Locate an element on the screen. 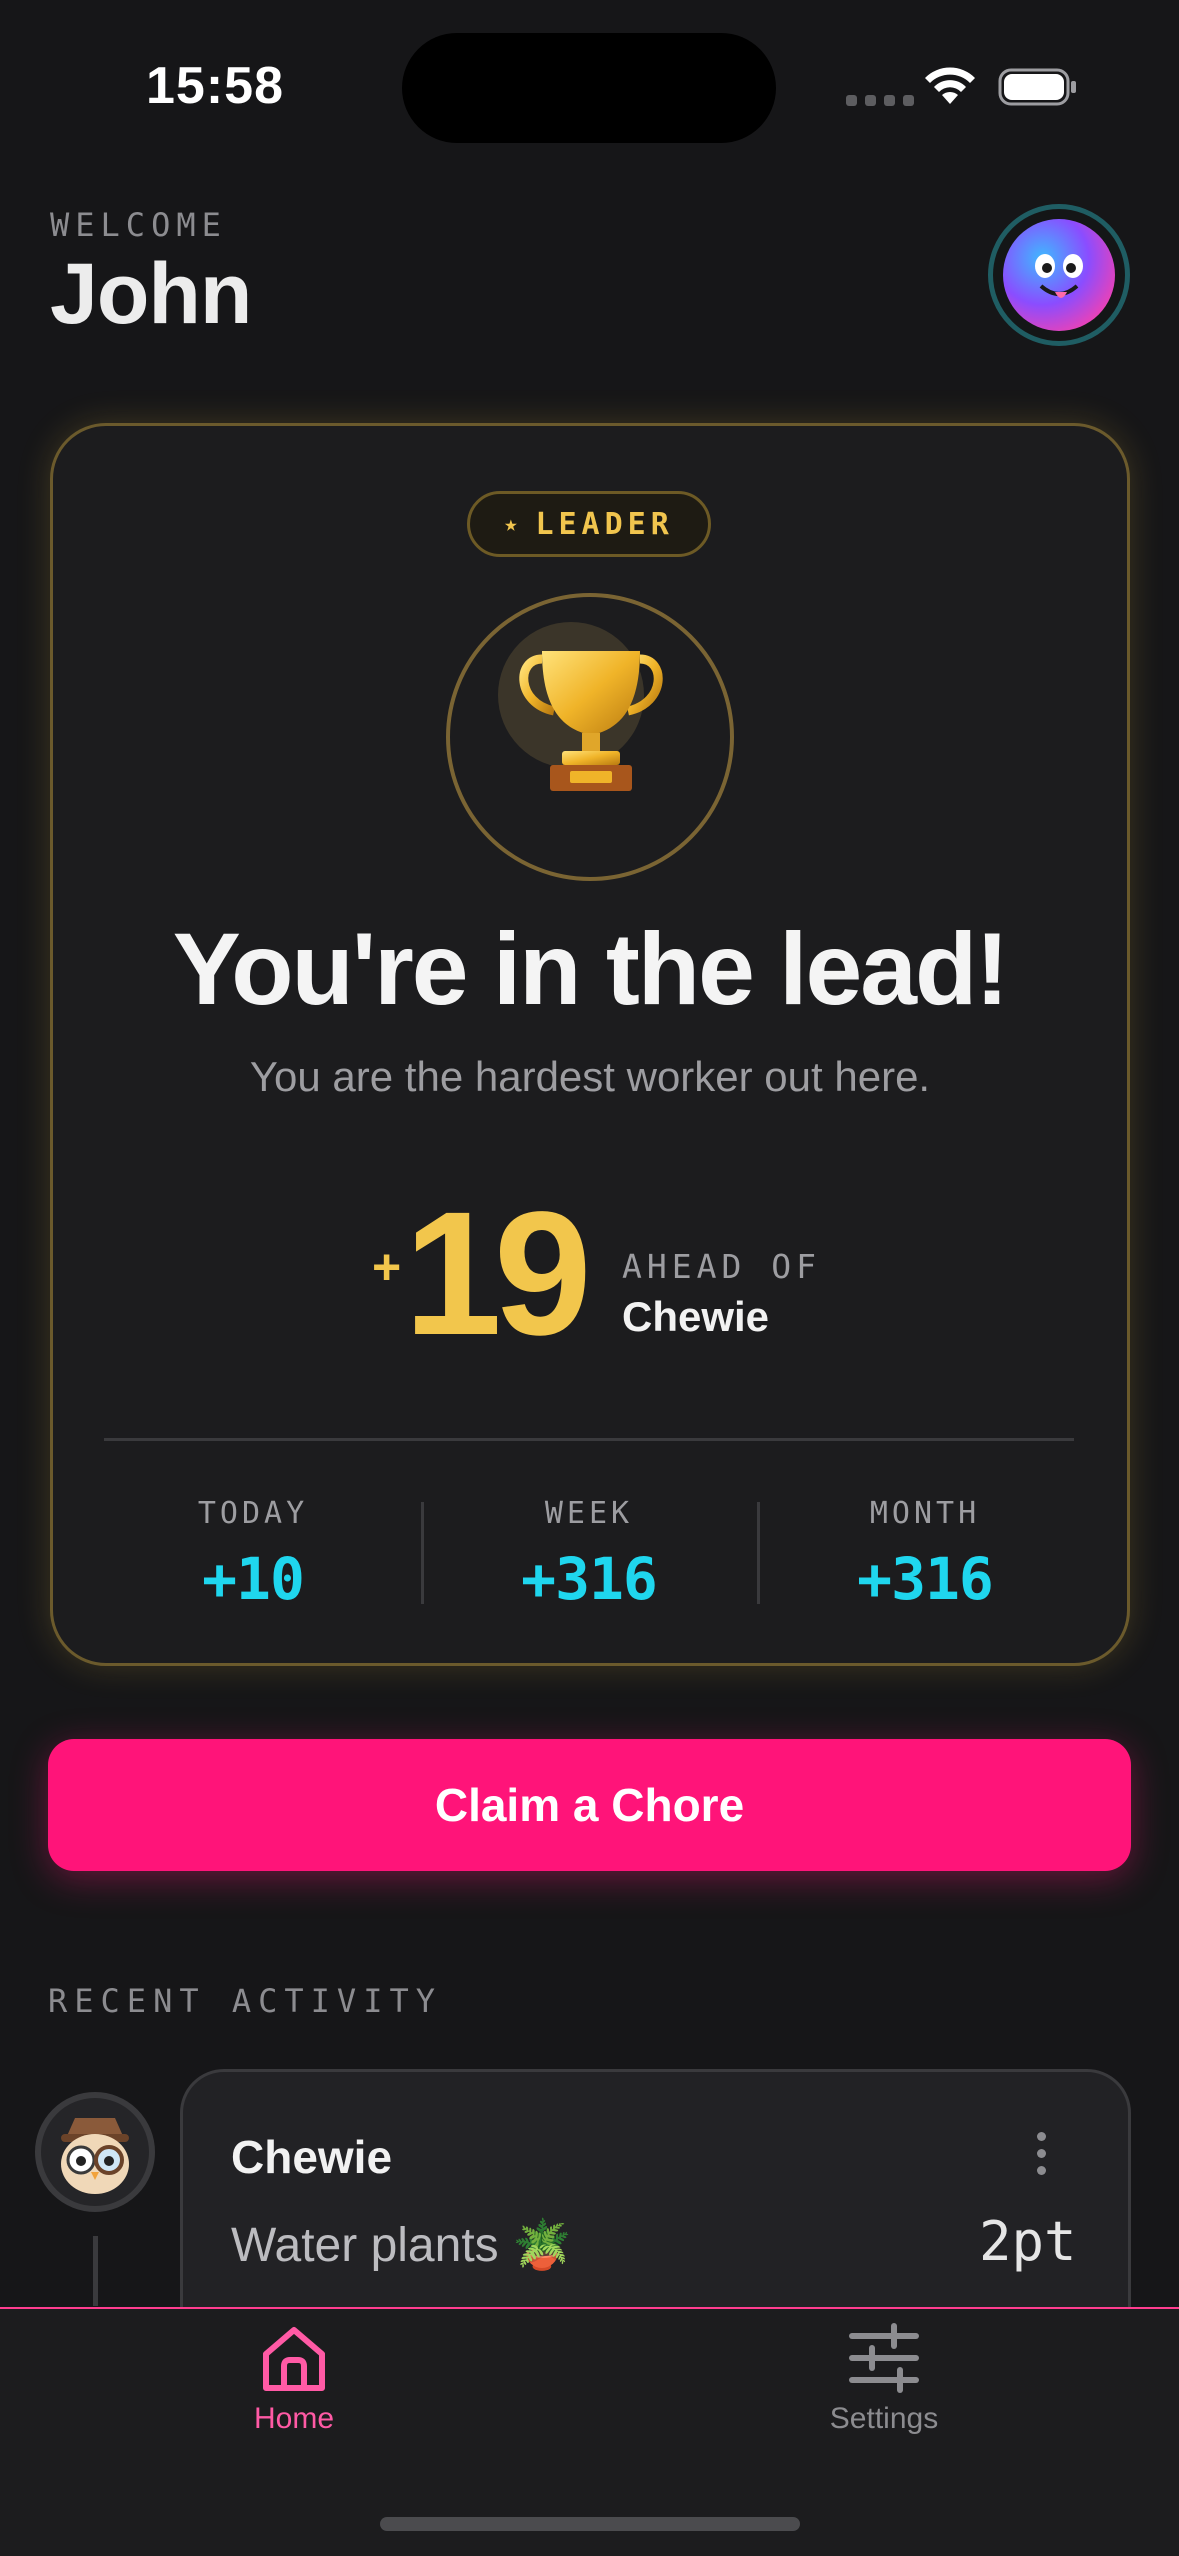 The image size is (1179, 2556). activity-user-name: Chewie is located at coordinates (312, 2157).